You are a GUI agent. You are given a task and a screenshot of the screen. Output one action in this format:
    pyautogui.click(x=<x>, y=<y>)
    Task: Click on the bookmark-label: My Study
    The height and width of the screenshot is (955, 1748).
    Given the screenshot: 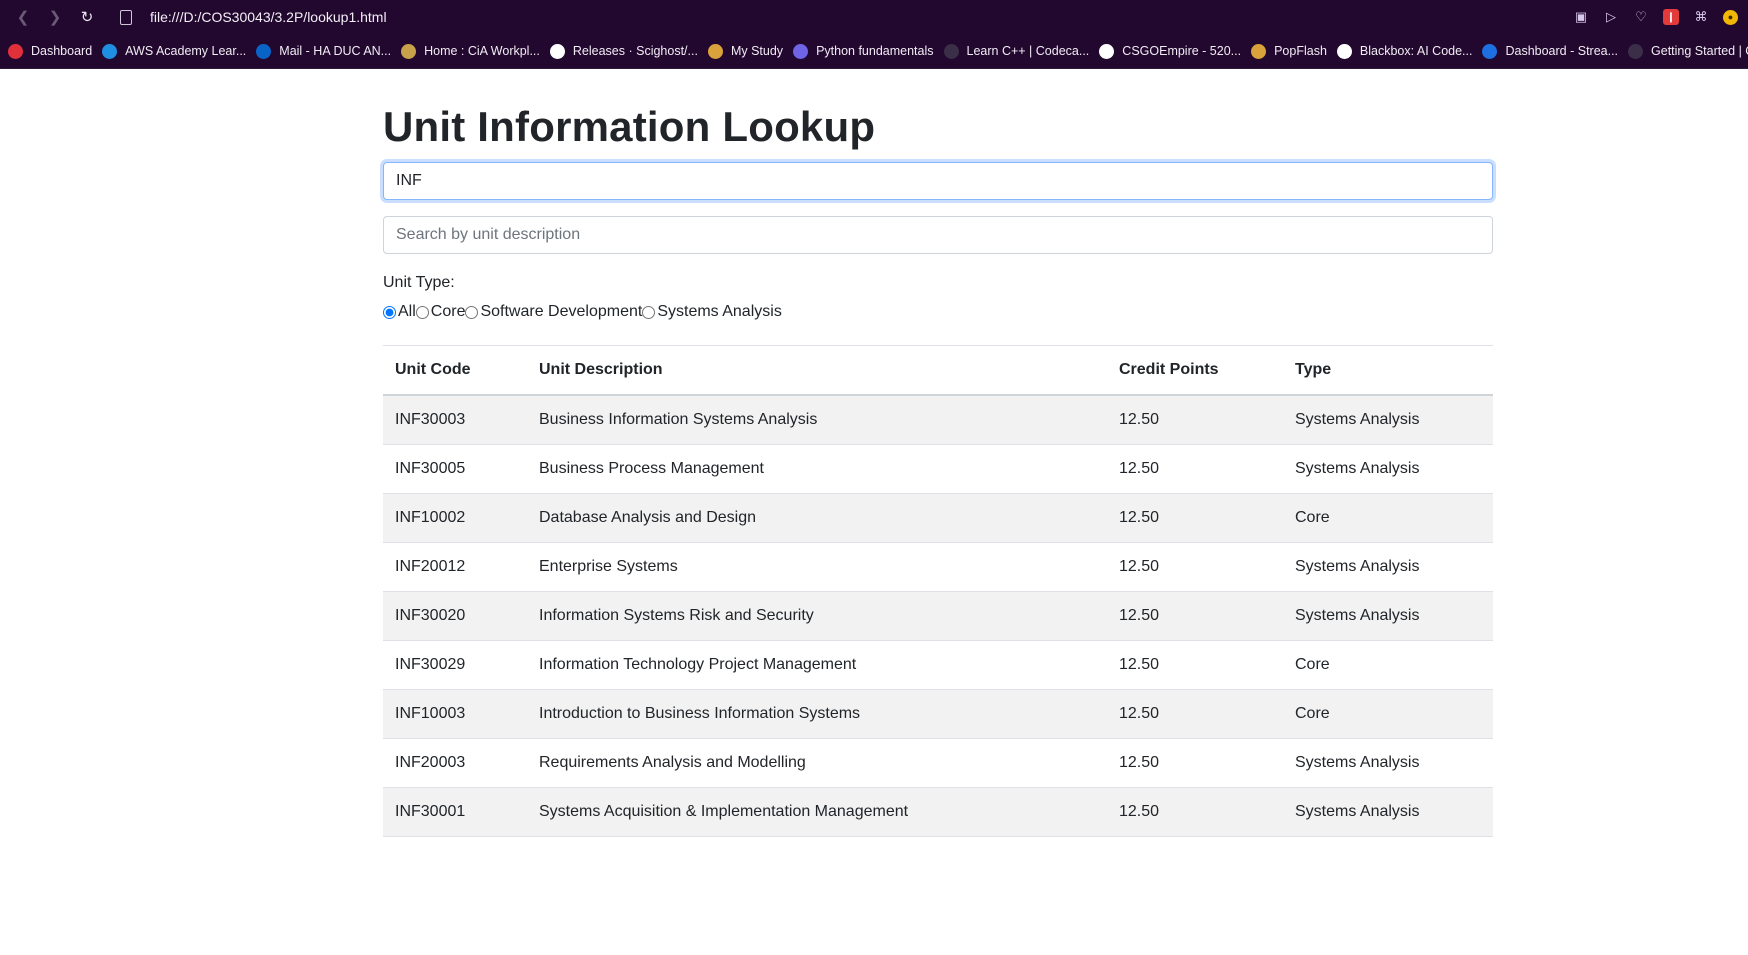 What is the action you would take?
    pyautogui.click(x=757, y=51)
    